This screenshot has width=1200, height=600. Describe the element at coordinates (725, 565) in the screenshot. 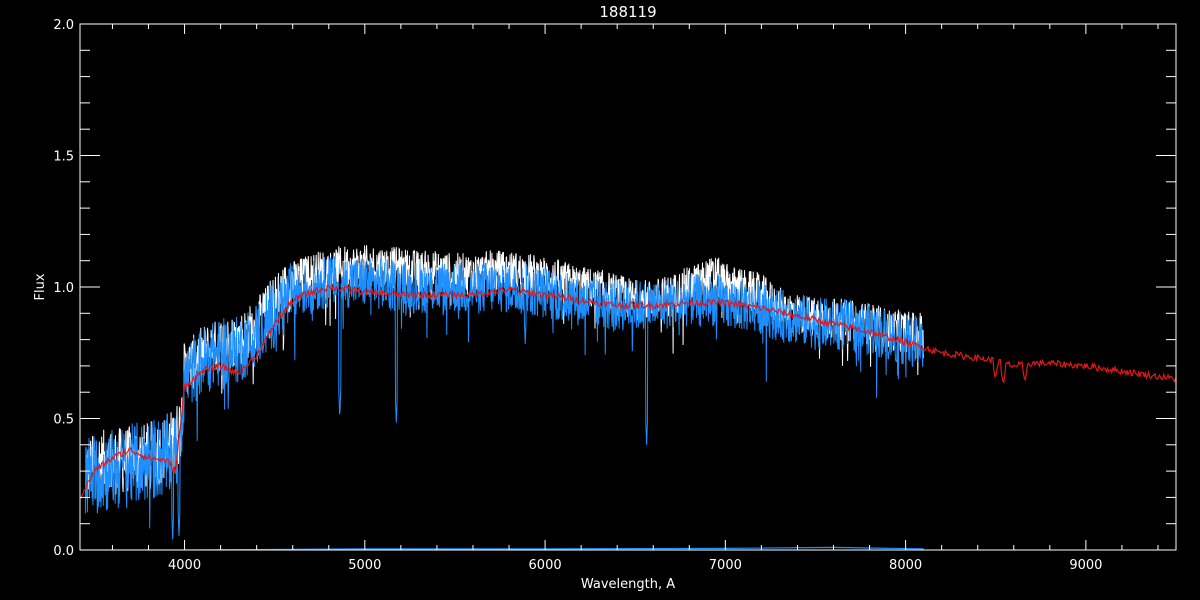

I see `x-tick-label: 7000` at that location.